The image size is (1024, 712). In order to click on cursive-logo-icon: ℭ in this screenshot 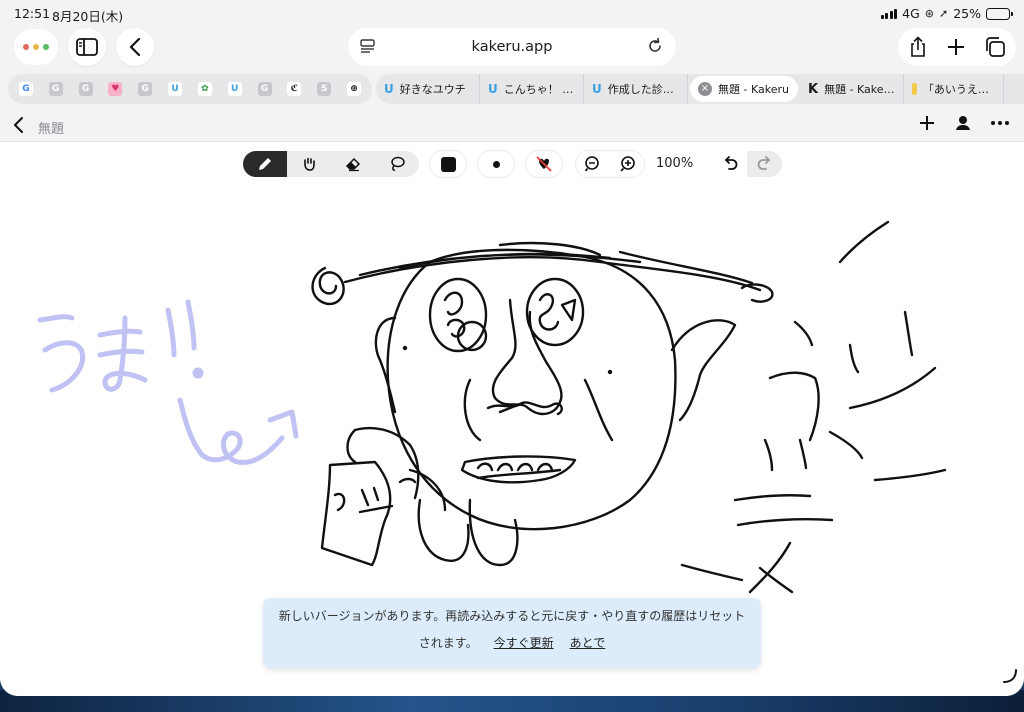, I will do `click(294, 89)`.